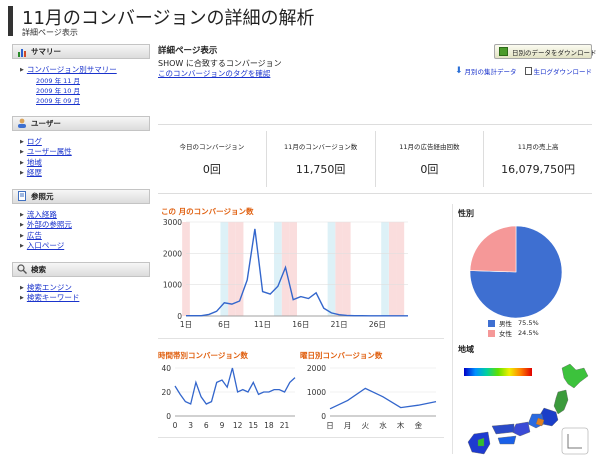 The height and width of the screenshot is (457, 600). I want to click on metric-label: 11月の広告経由回数, so click(429, 147).